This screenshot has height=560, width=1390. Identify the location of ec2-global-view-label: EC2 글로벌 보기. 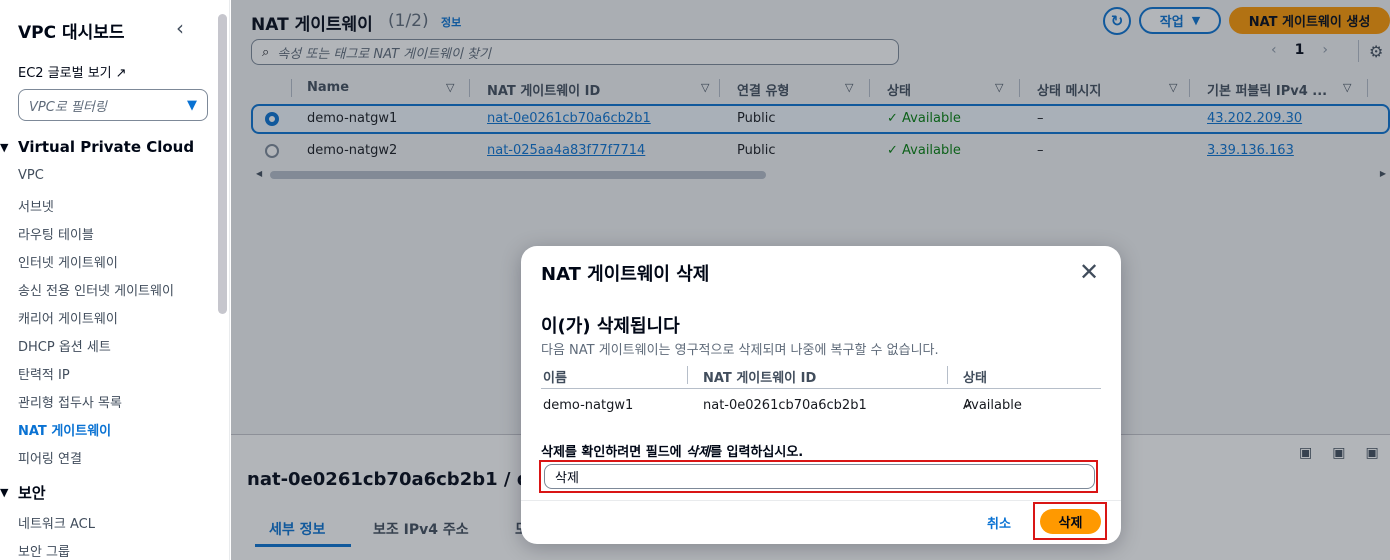
(65, 73).